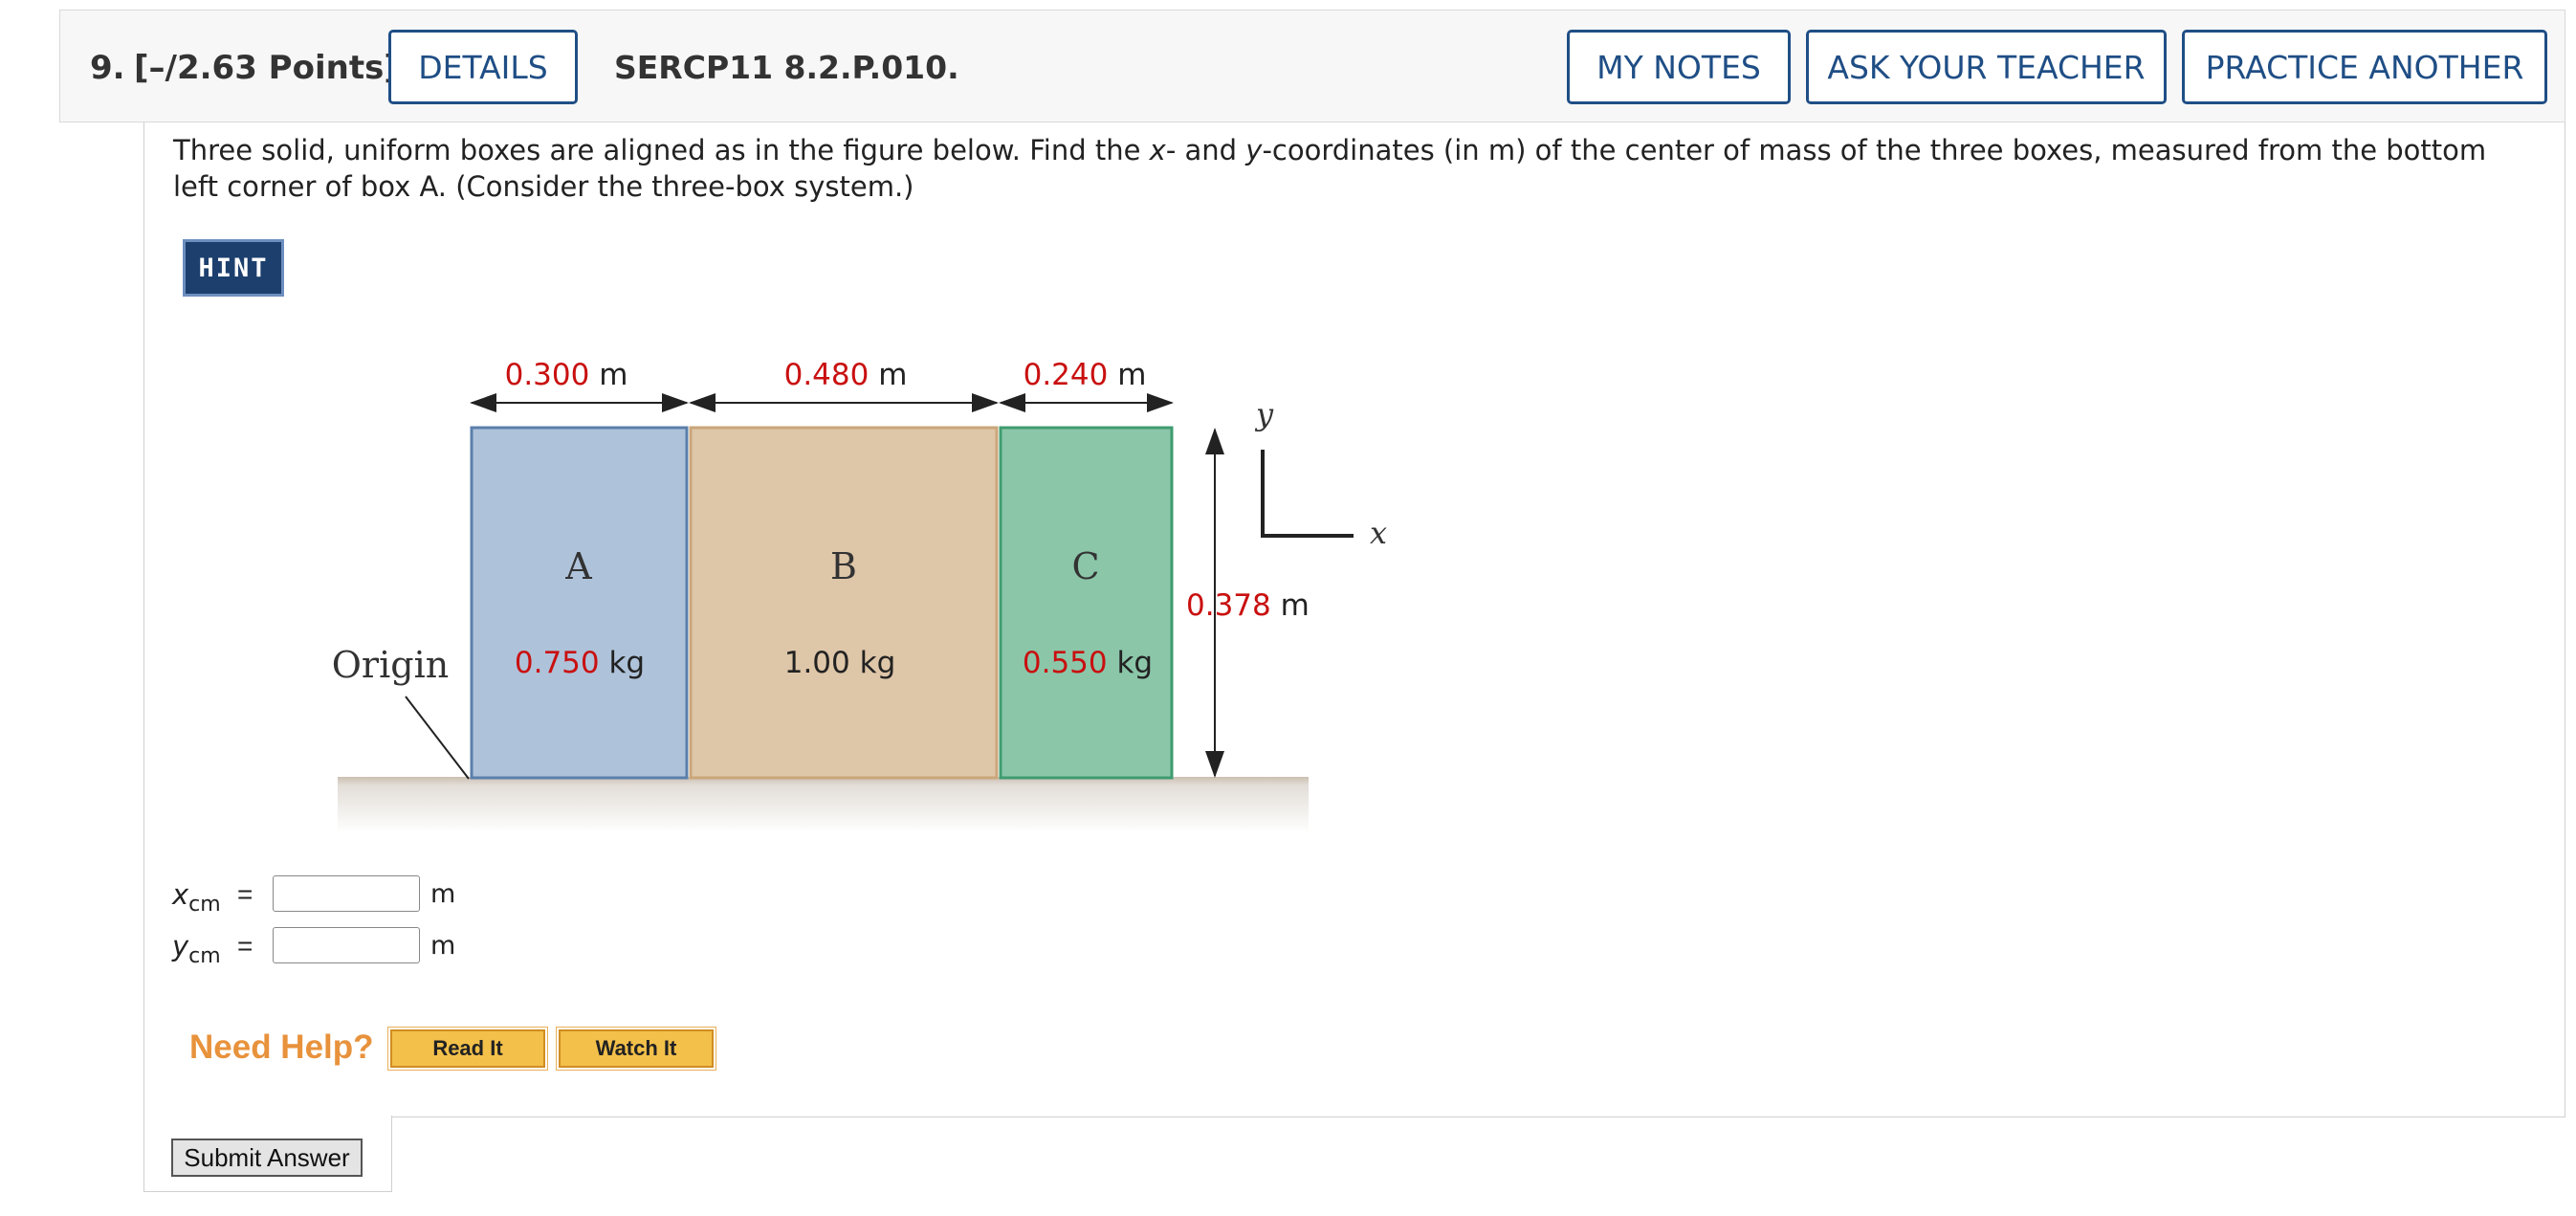 Image resolution: width=2576 pixels, height=1216 pixels. I want to click on box-a-label: A, so click(578, 566).